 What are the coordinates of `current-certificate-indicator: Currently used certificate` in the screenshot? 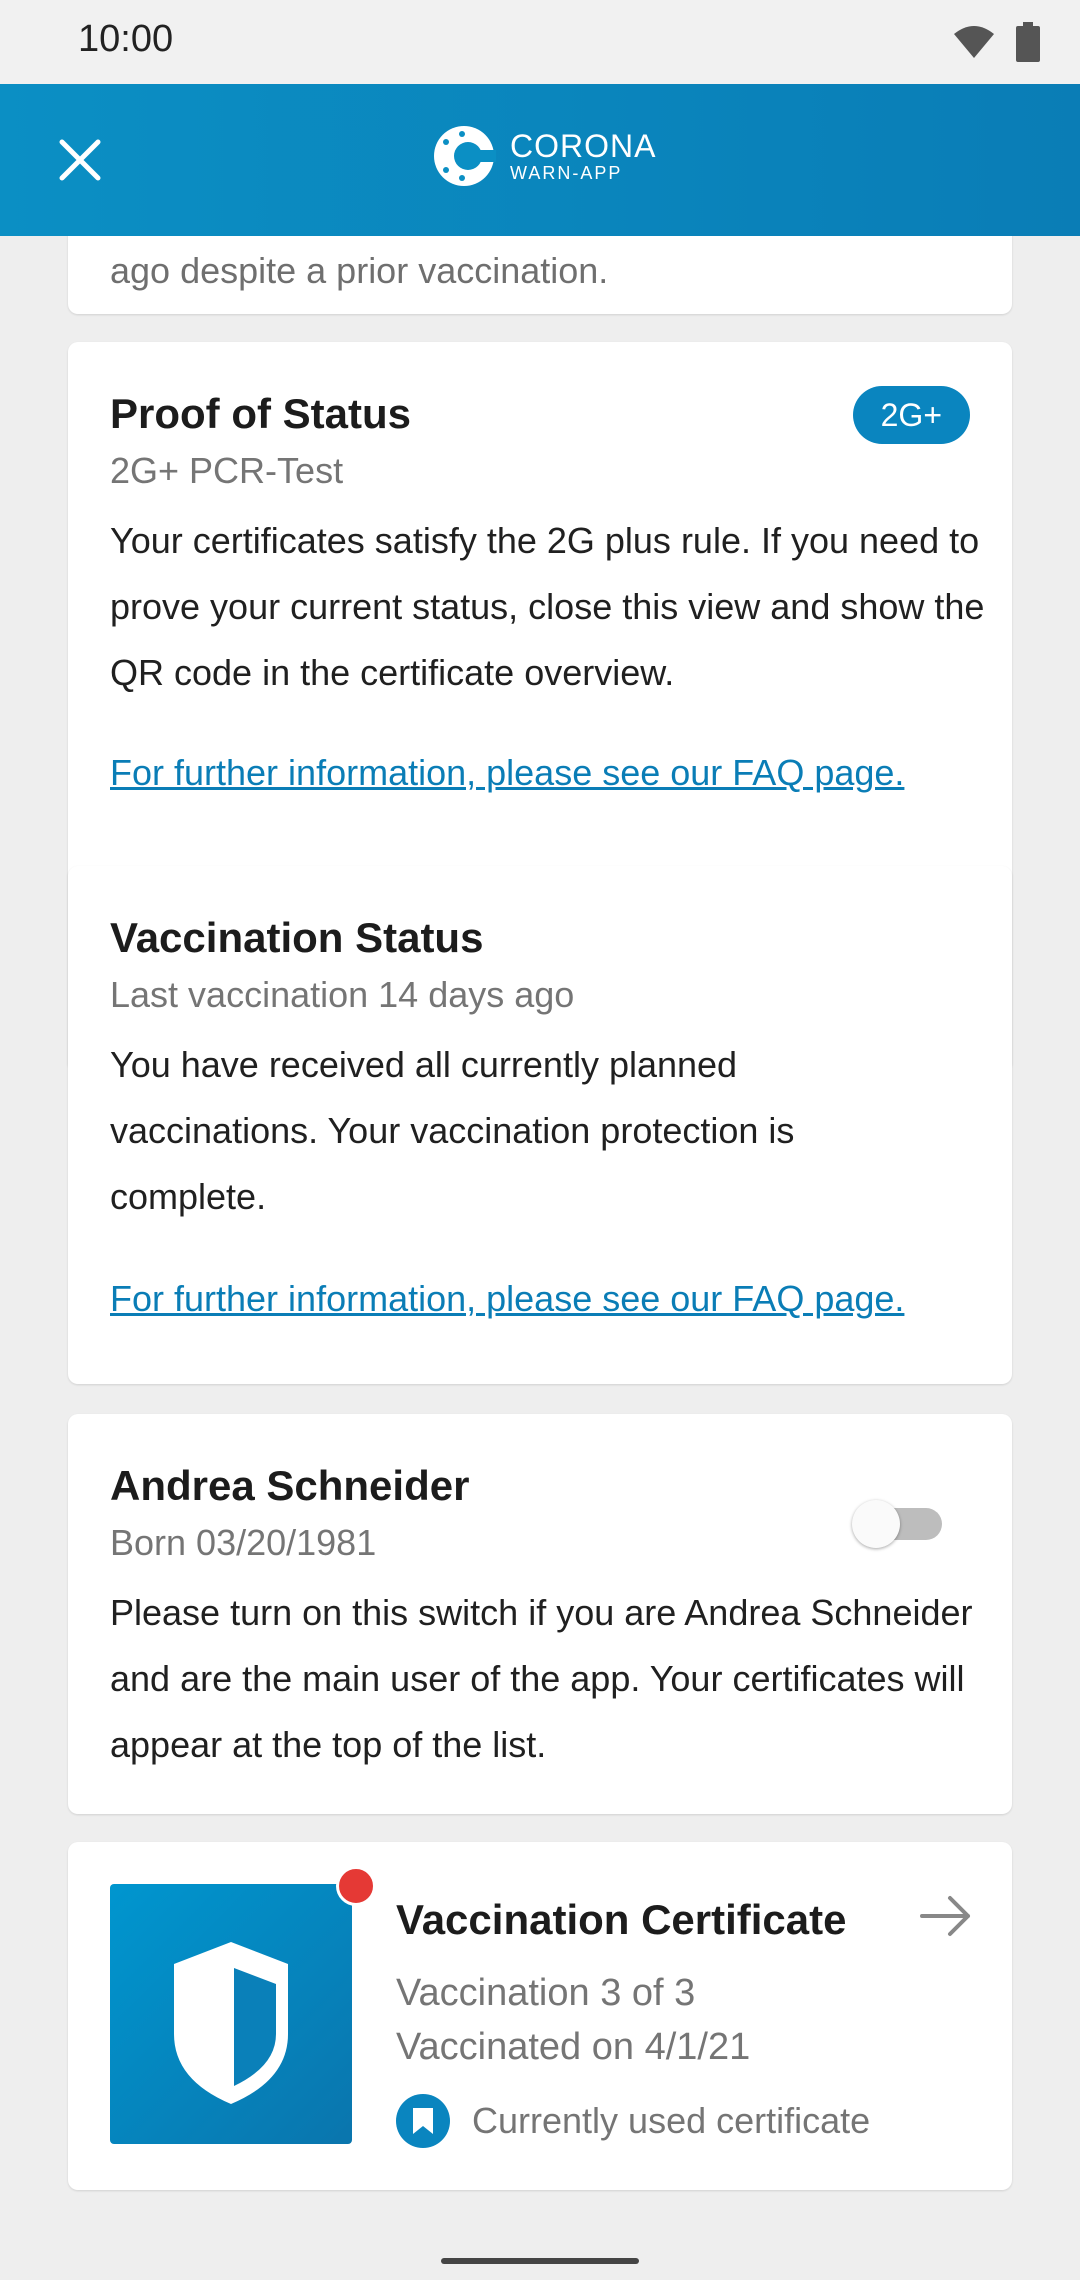 It's located at (633, 2121).